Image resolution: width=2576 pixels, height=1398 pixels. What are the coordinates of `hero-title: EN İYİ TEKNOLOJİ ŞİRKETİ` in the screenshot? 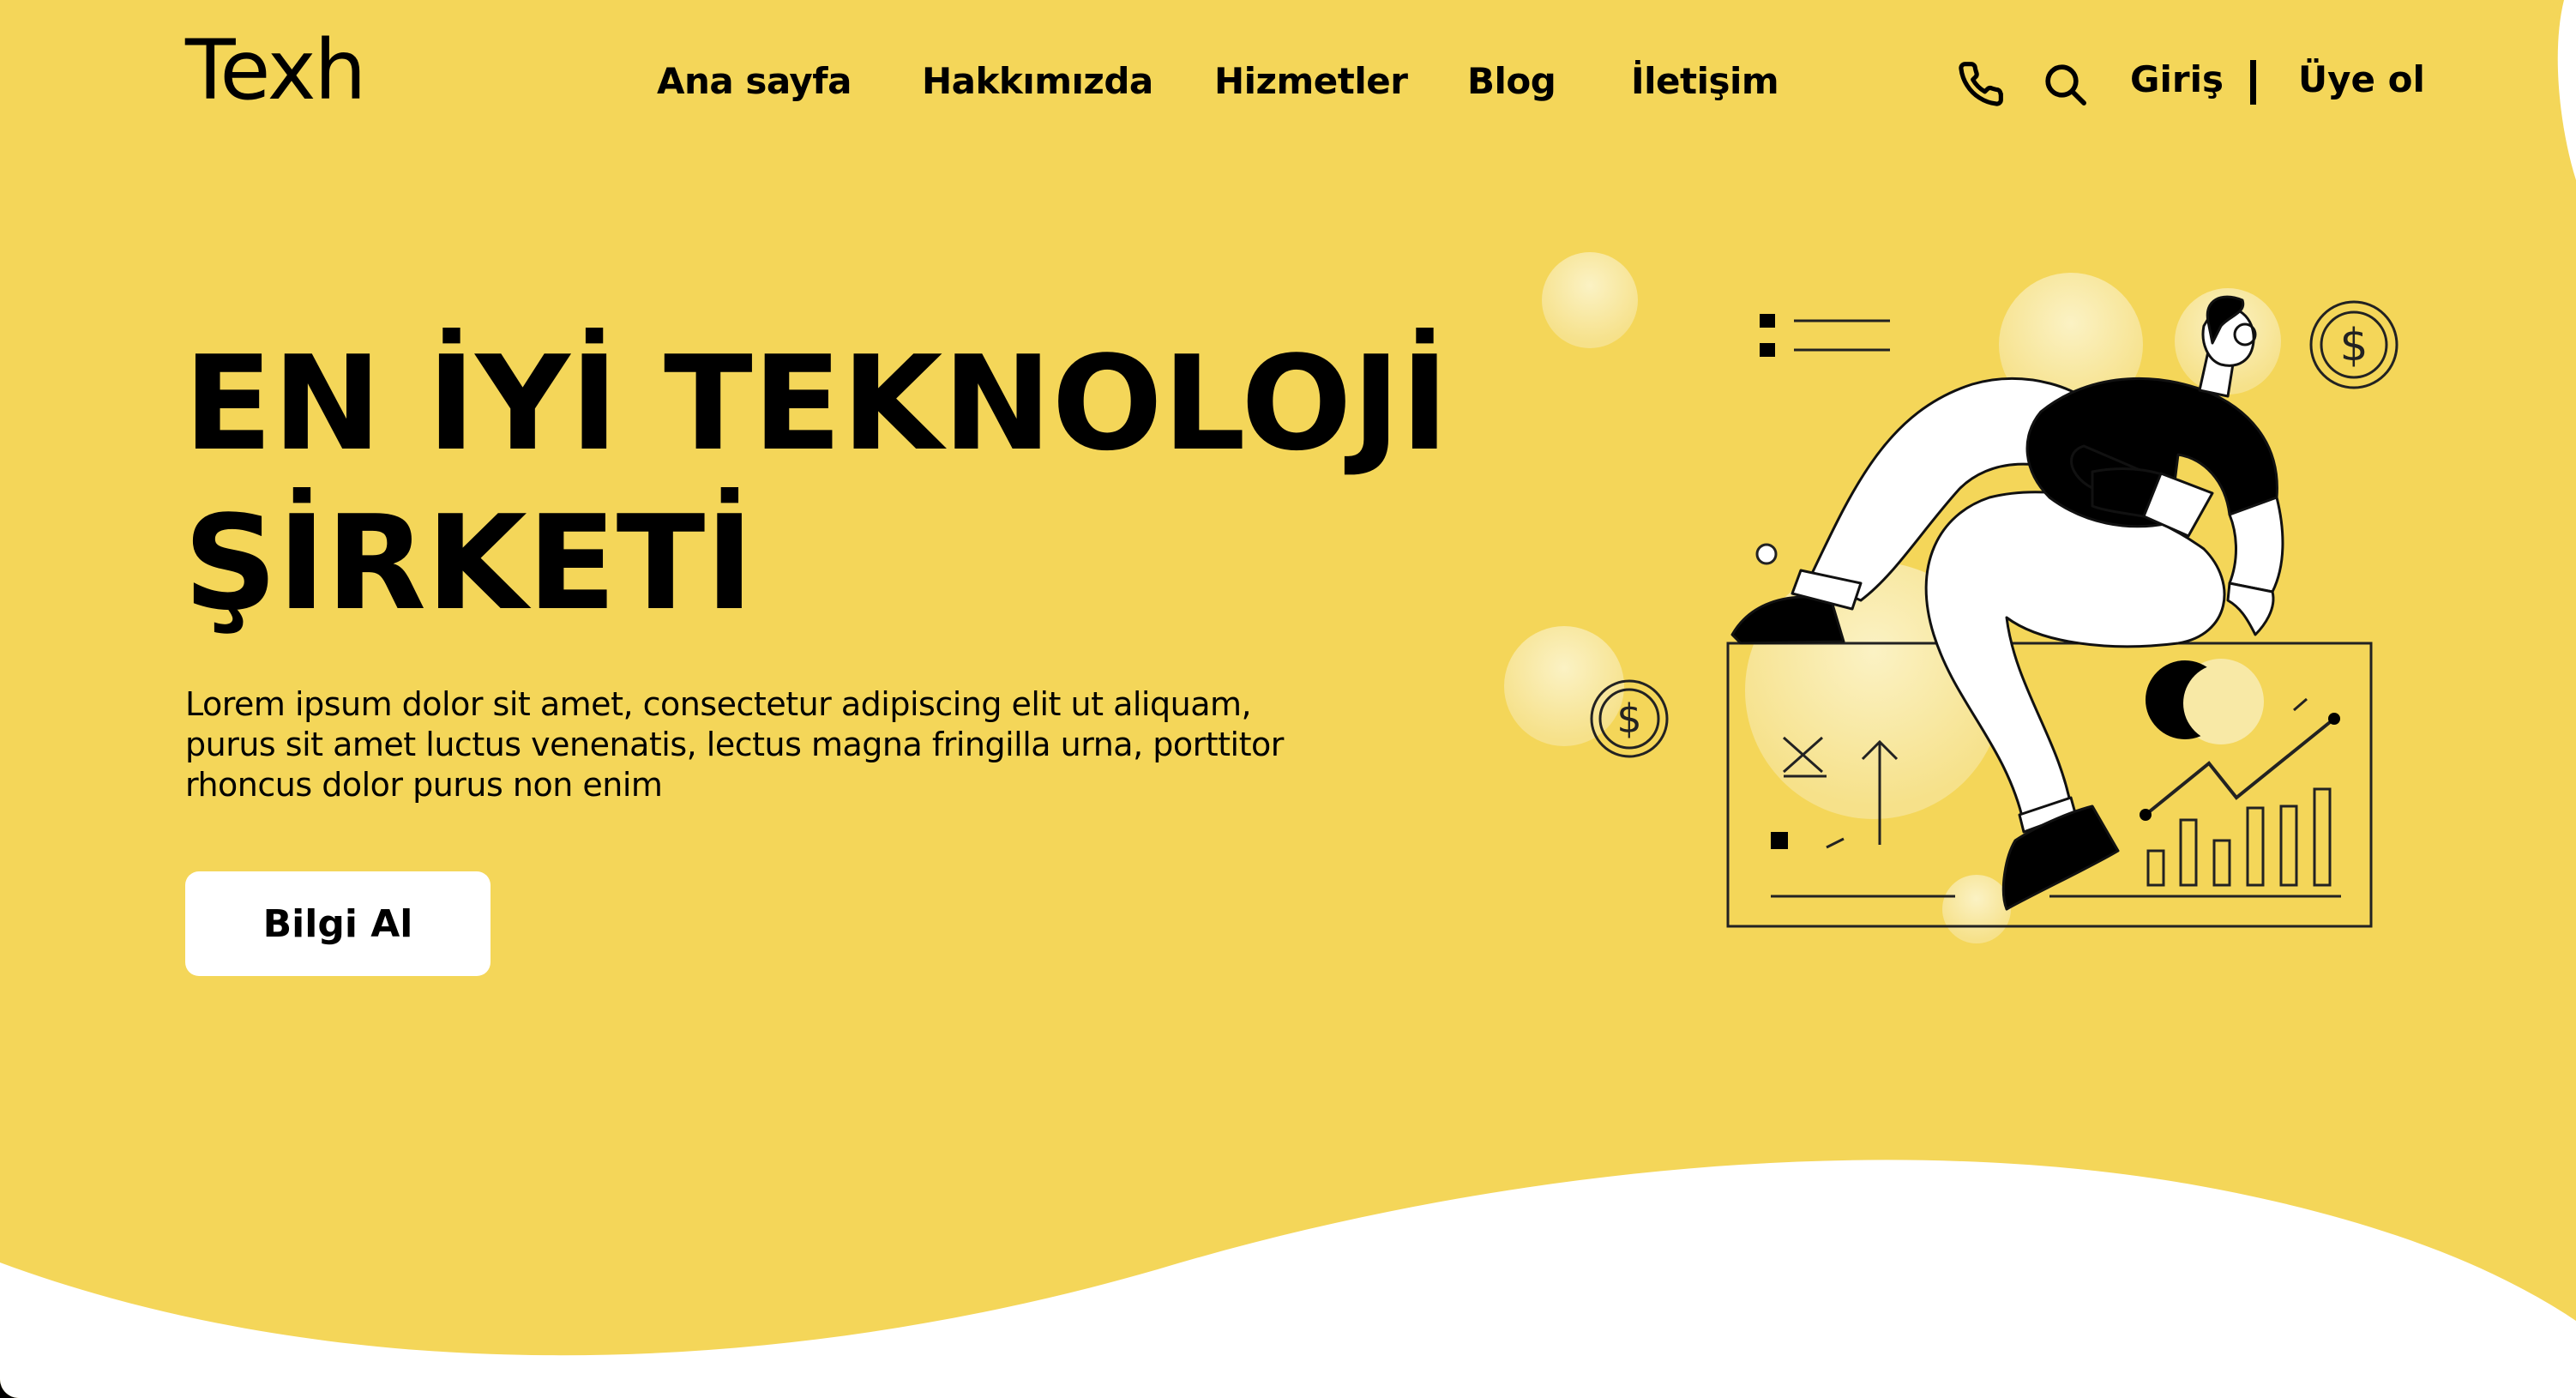 It's located at (816, 484).